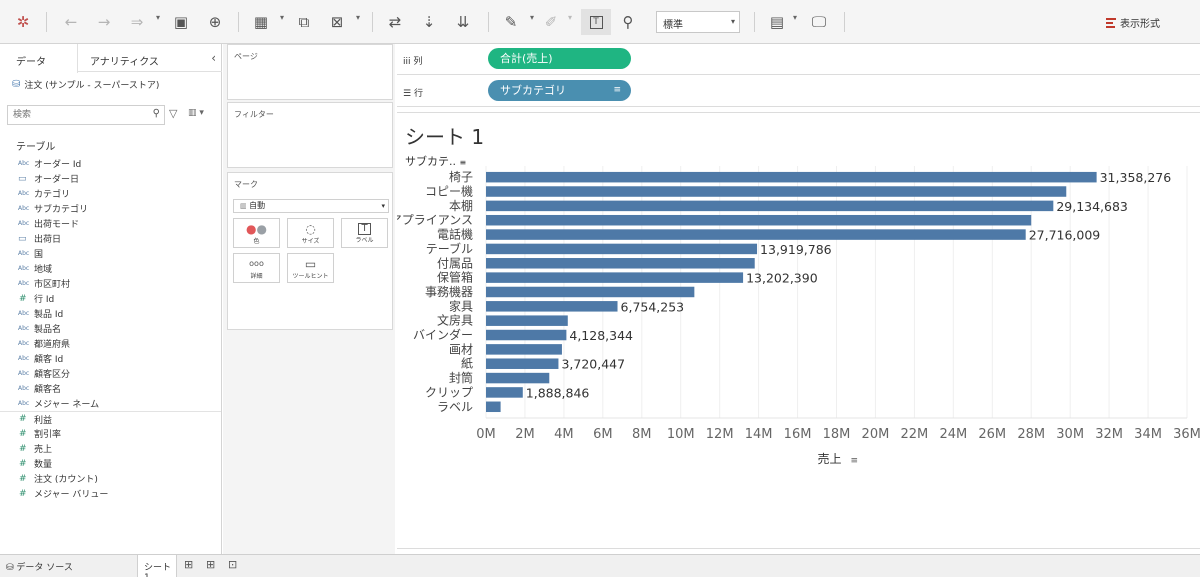 The height and width of the screenshot is (577, 1200). I want to click on new-worksheet-icon: ▦, so click(261, 22).